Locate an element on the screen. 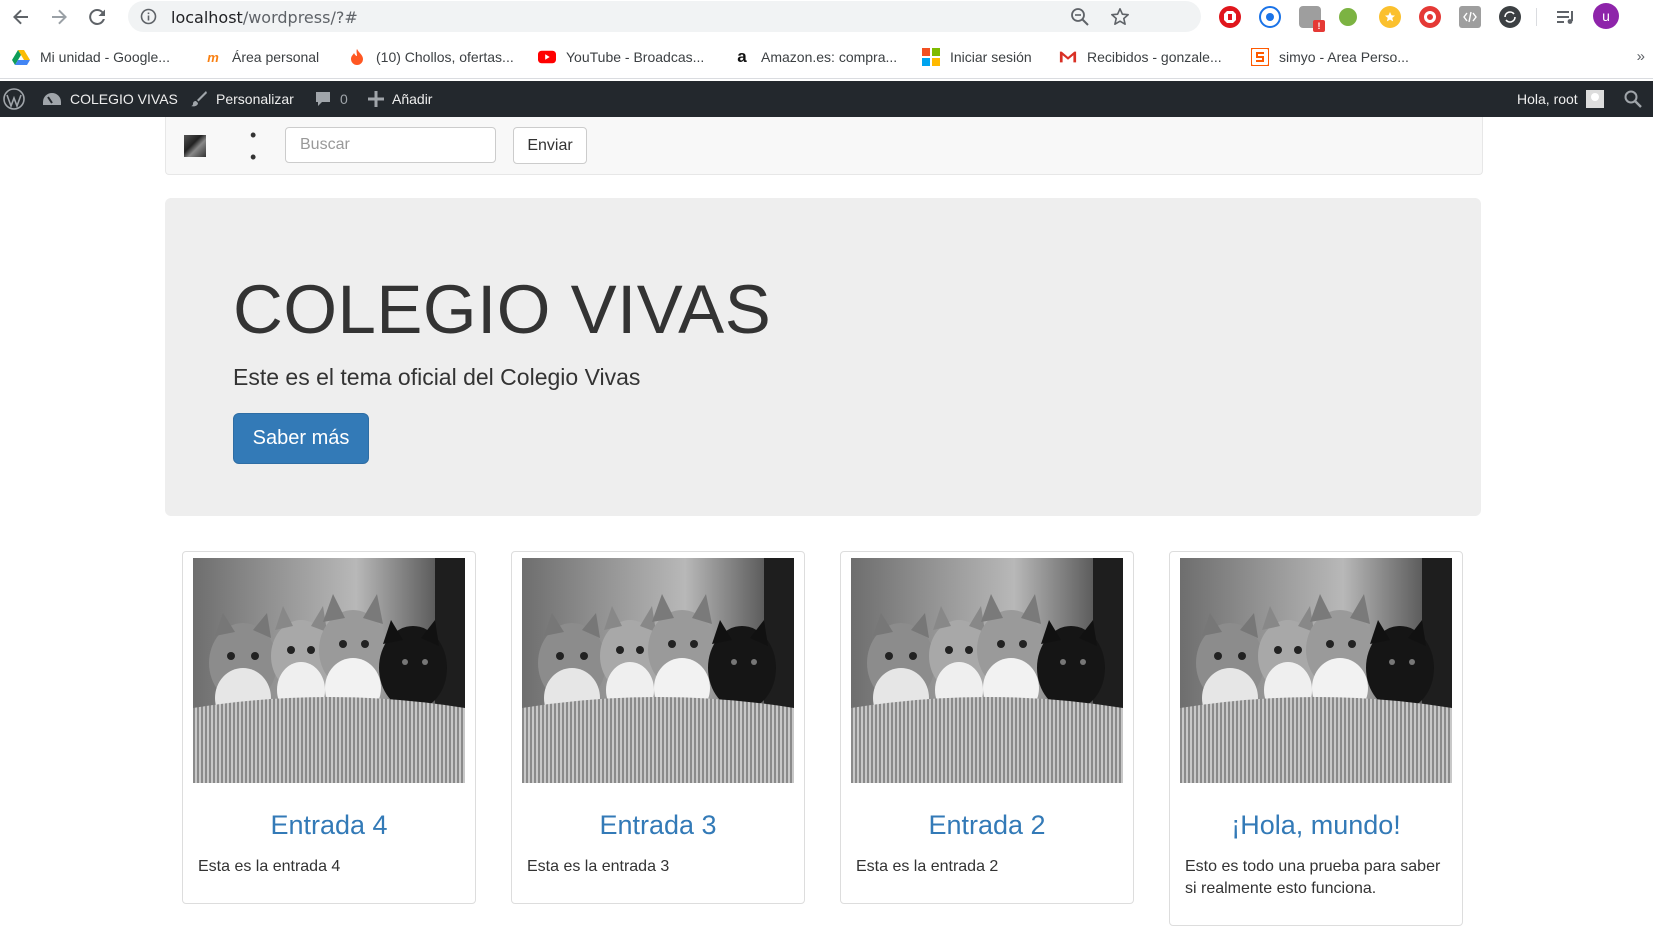 This screenshot has width=1653, height=944. adminbar-my-account: Hola, root is located at coordinates (1560, 99).